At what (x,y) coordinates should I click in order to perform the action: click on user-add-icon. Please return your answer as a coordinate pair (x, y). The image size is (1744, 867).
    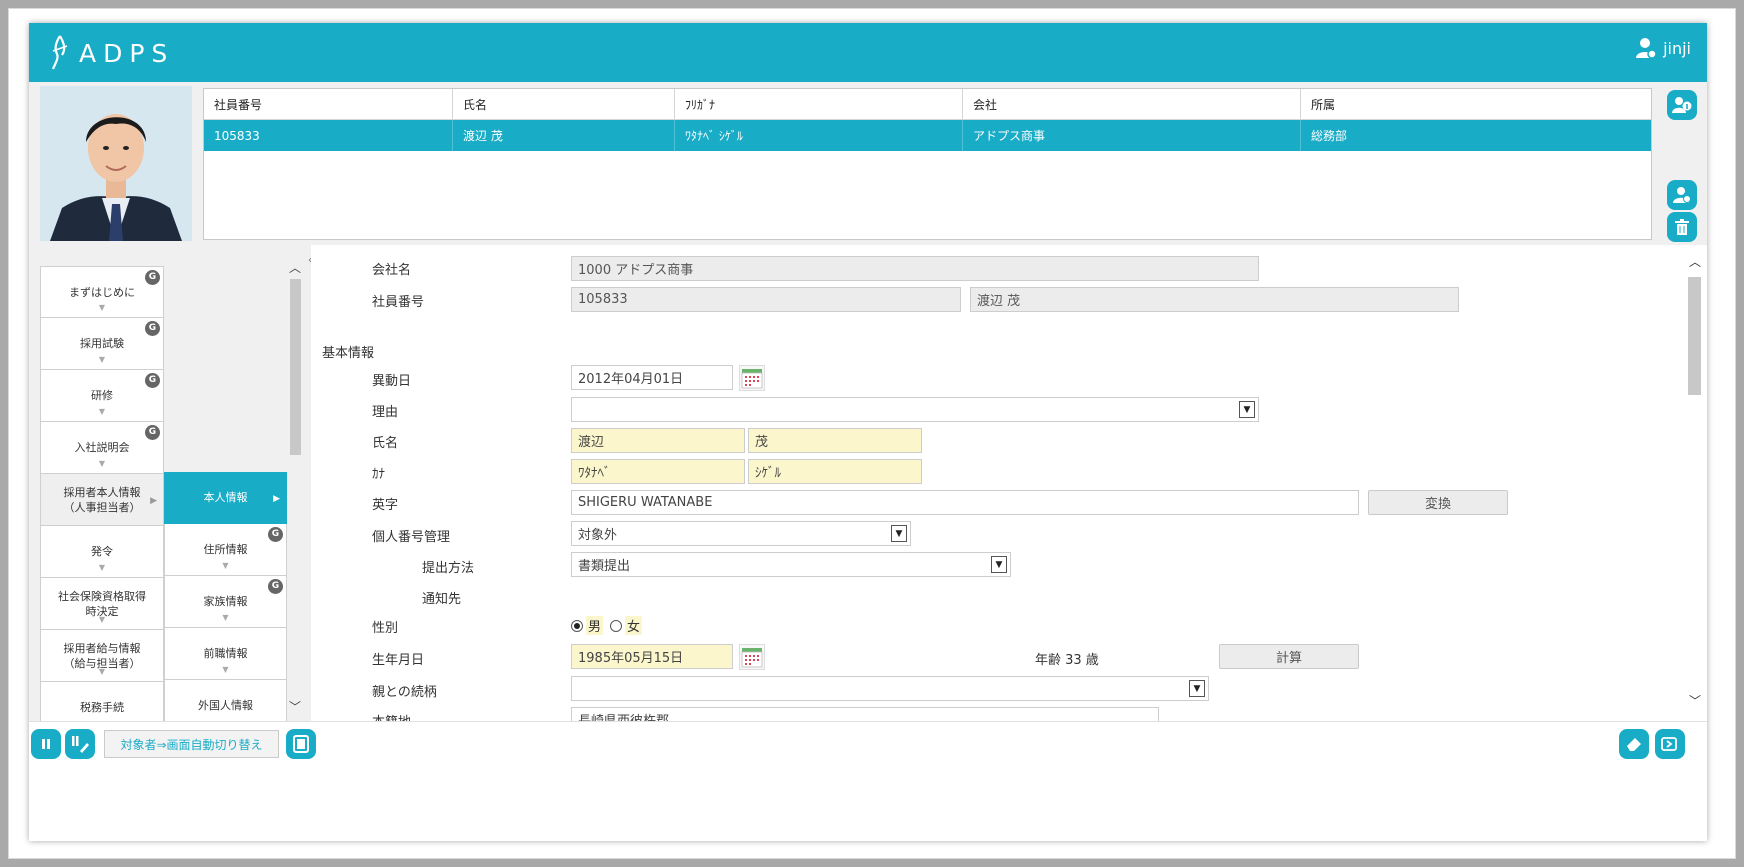
    Looking at the image, I should click on (1682, 195).